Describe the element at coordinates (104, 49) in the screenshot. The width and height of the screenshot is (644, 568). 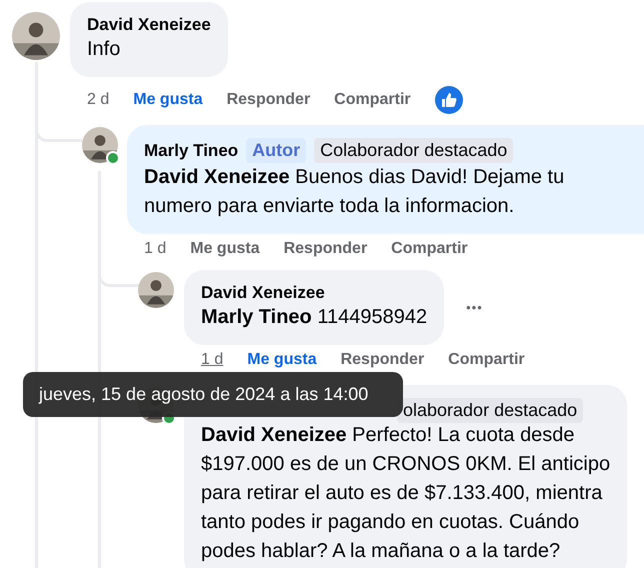
I see `comment-text: Info` at that location.